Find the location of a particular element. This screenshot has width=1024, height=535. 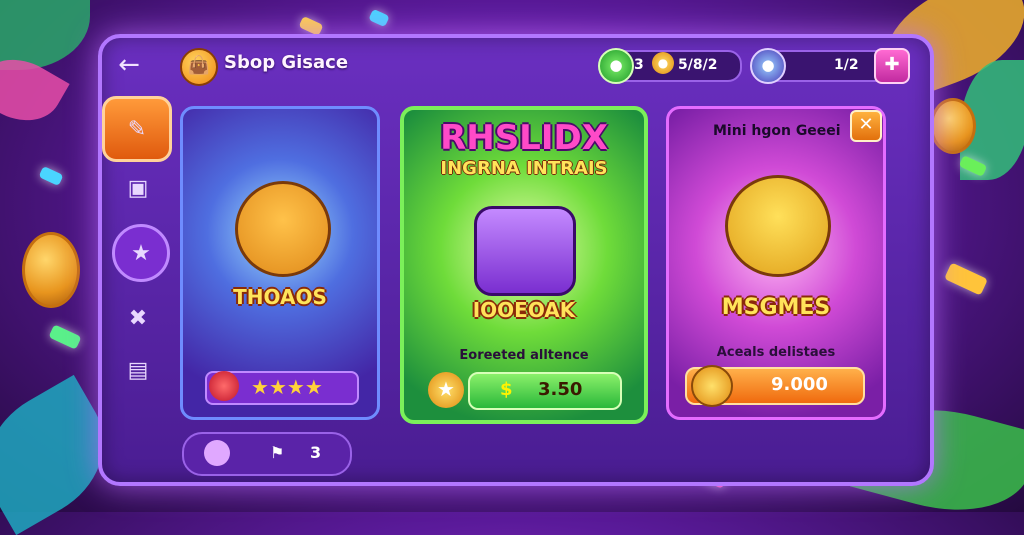

shop-card-fox: THOAOS ★★★★ is located at coordinates (280, 263).